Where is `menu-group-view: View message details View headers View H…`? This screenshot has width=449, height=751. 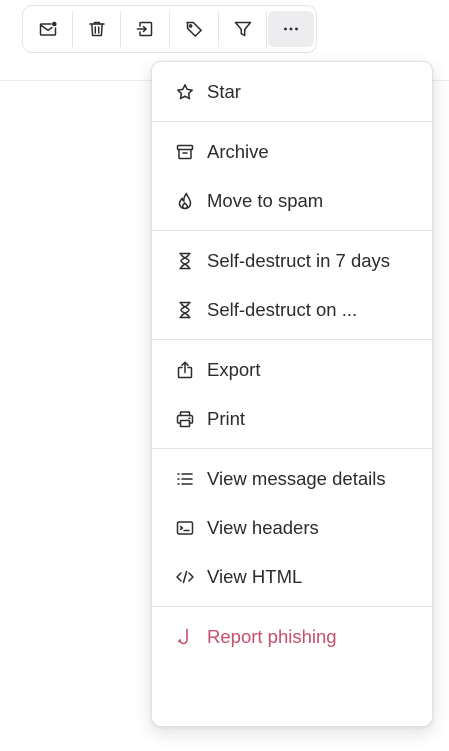
menu-group-view: View message details View headers View H… is located at coordinates (292, 527).